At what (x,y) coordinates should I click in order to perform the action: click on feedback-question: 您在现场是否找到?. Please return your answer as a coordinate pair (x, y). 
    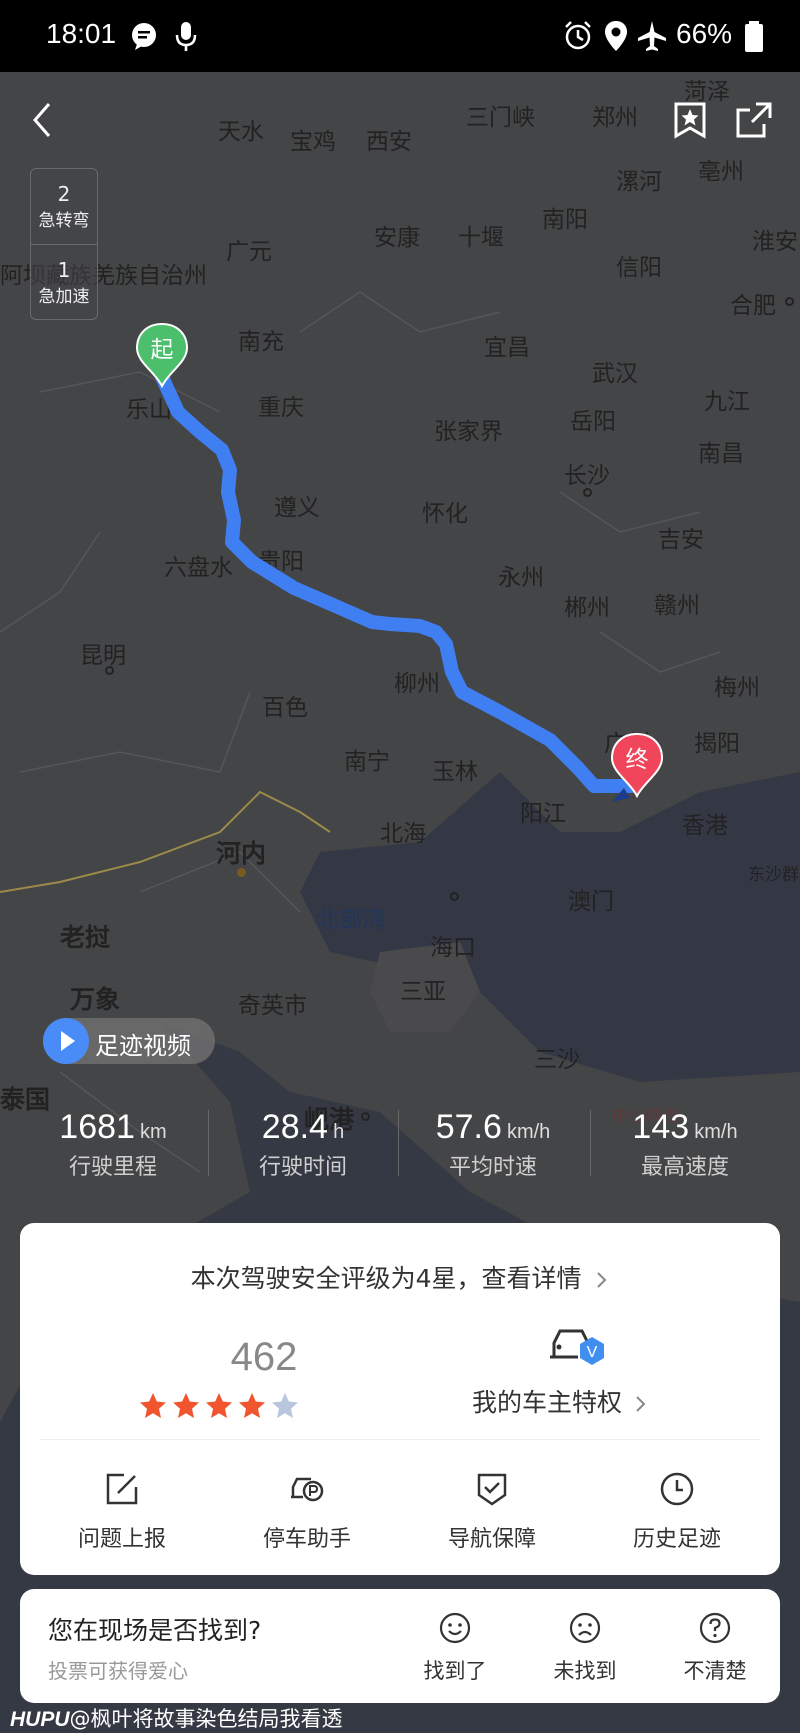
    Looking at the image, I should click on (155, 1630).